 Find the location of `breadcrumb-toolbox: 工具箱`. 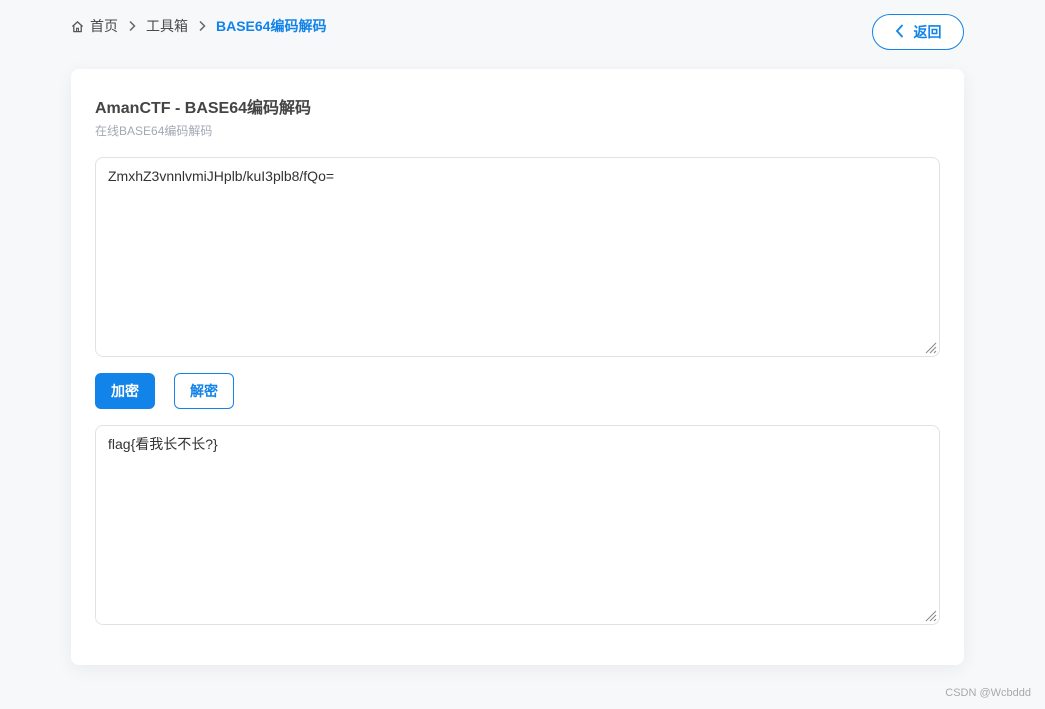

breadcrumb-toolbox: 工具箱 is located at coordinates (167, 26).